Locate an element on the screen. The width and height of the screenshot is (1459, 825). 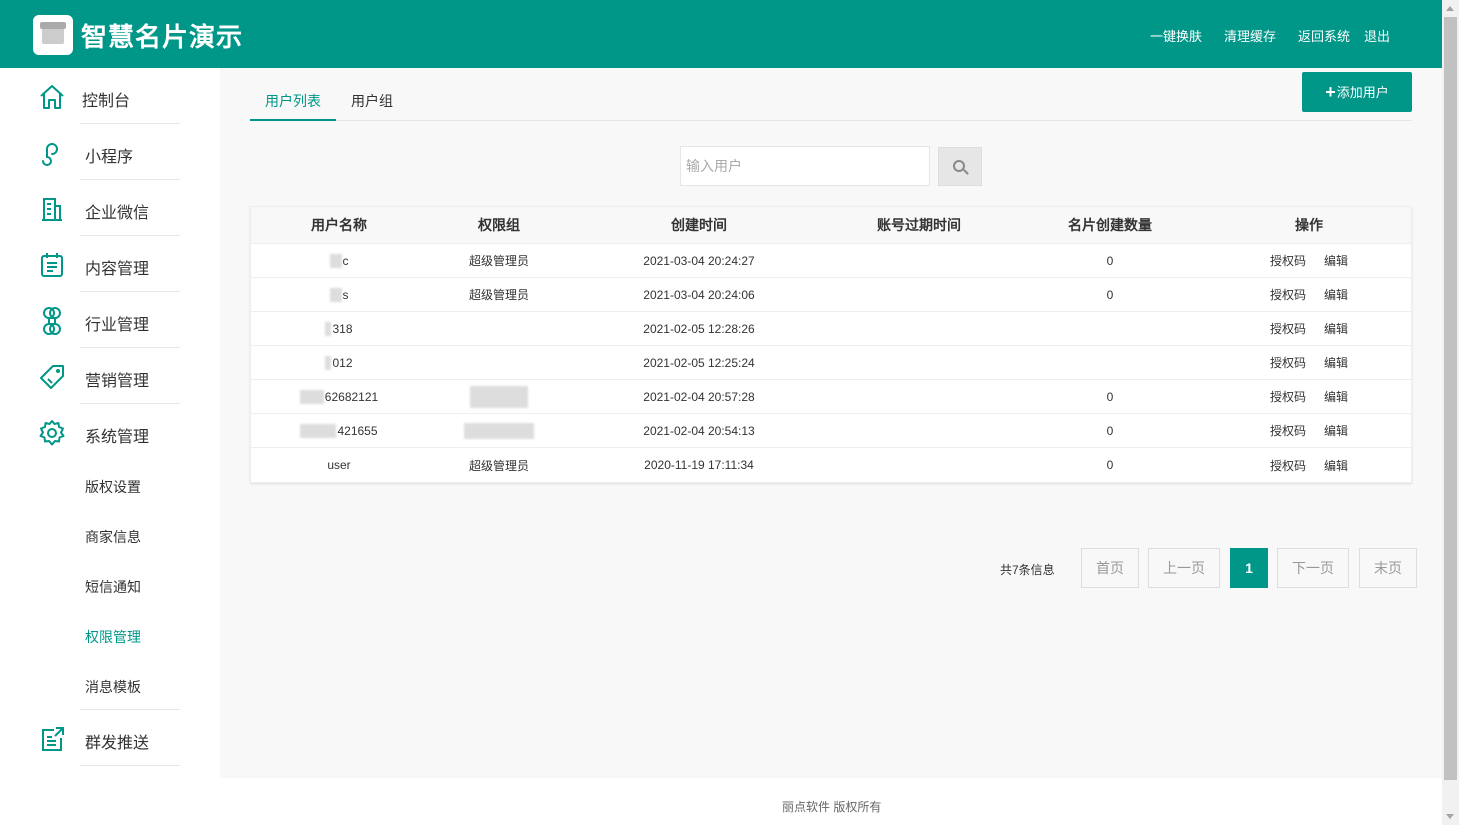
header-links: 一键换肤 清理缓存 返回系统 退出 is located at coordinates (1259, 35).